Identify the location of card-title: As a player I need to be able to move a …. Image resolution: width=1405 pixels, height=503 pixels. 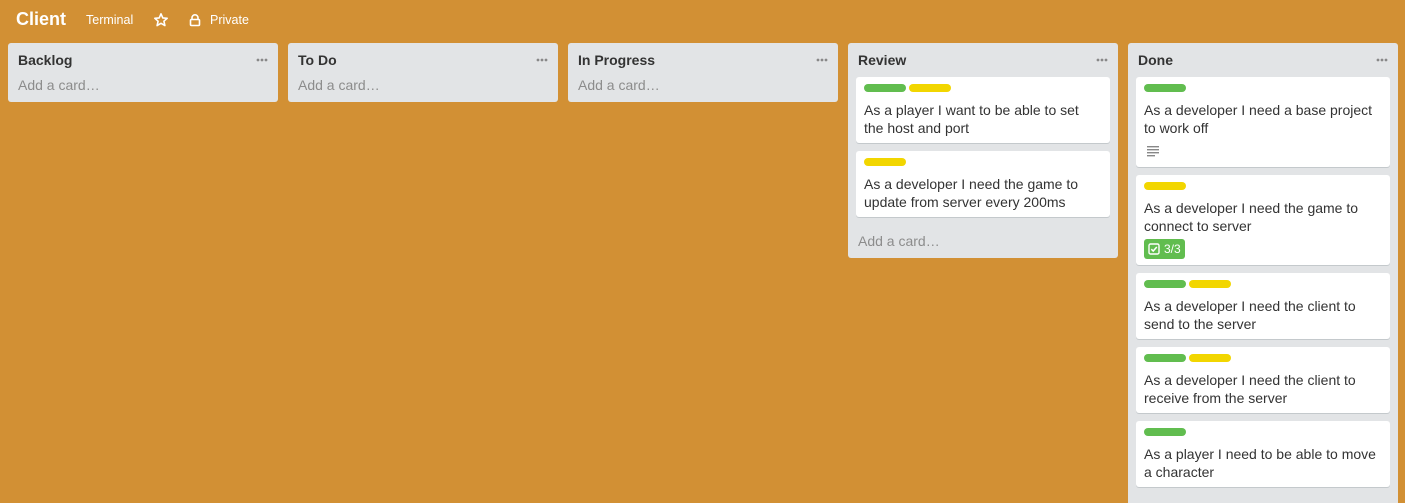
(1260, 463).